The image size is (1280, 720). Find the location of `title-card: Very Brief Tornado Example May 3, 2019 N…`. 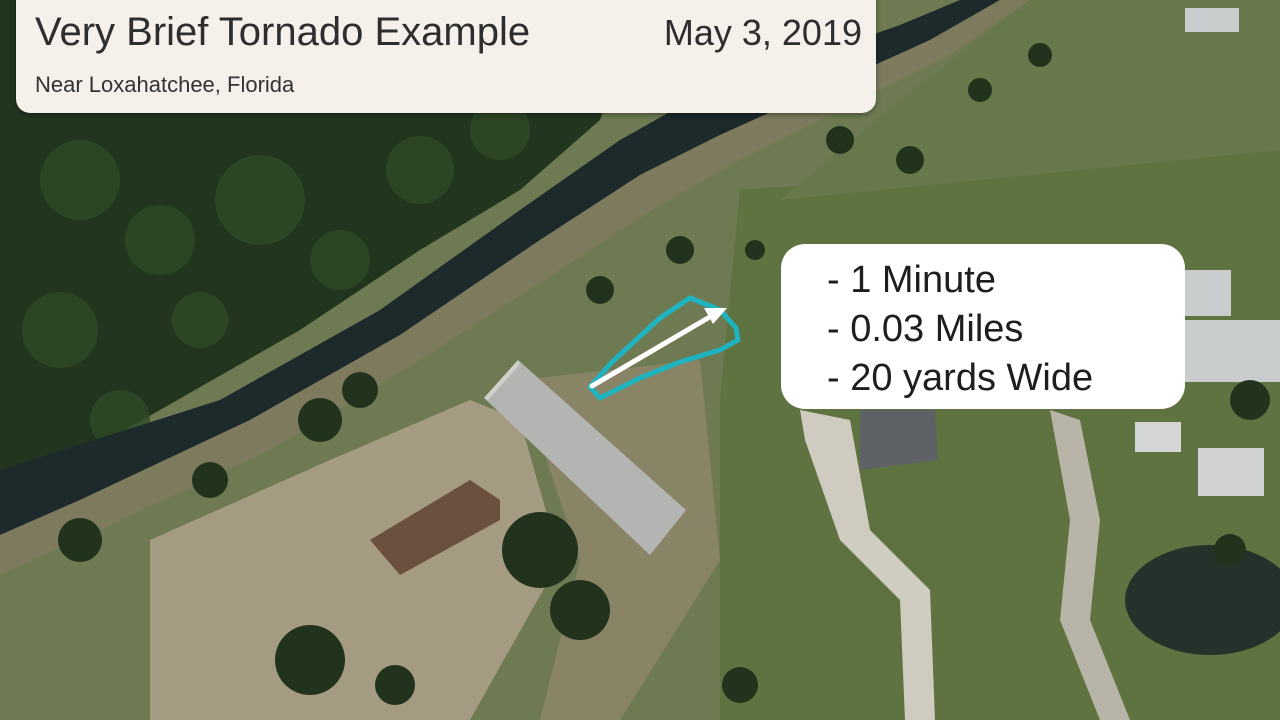

title-card: Very Brief Tornado Example May 3, 2019 N… is located at coordinates (446, 56).